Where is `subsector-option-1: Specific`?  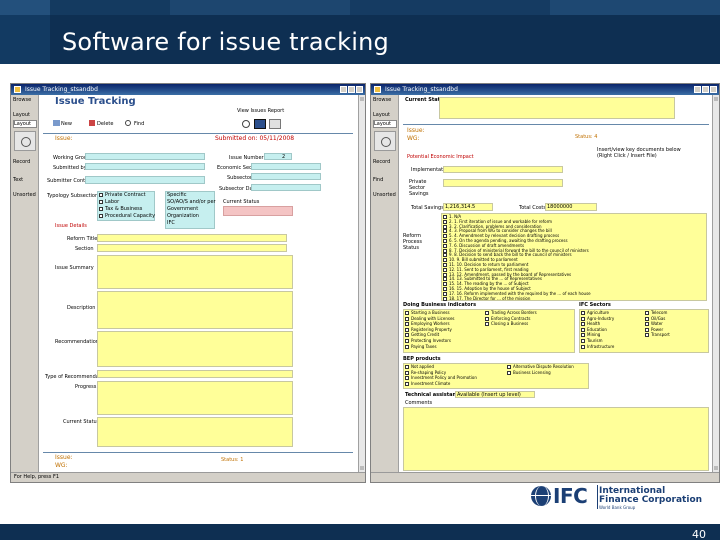
subsector-option-1: Specific is located at coordinates (176, 195).